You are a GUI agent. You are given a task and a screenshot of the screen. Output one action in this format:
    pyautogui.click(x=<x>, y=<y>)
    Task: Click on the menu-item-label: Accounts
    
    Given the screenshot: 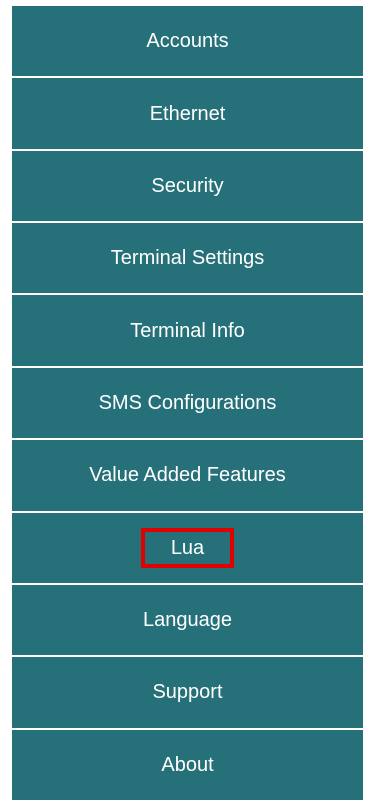 What is the action you would take?
    pyautogui.click(x=187, y=41)
    